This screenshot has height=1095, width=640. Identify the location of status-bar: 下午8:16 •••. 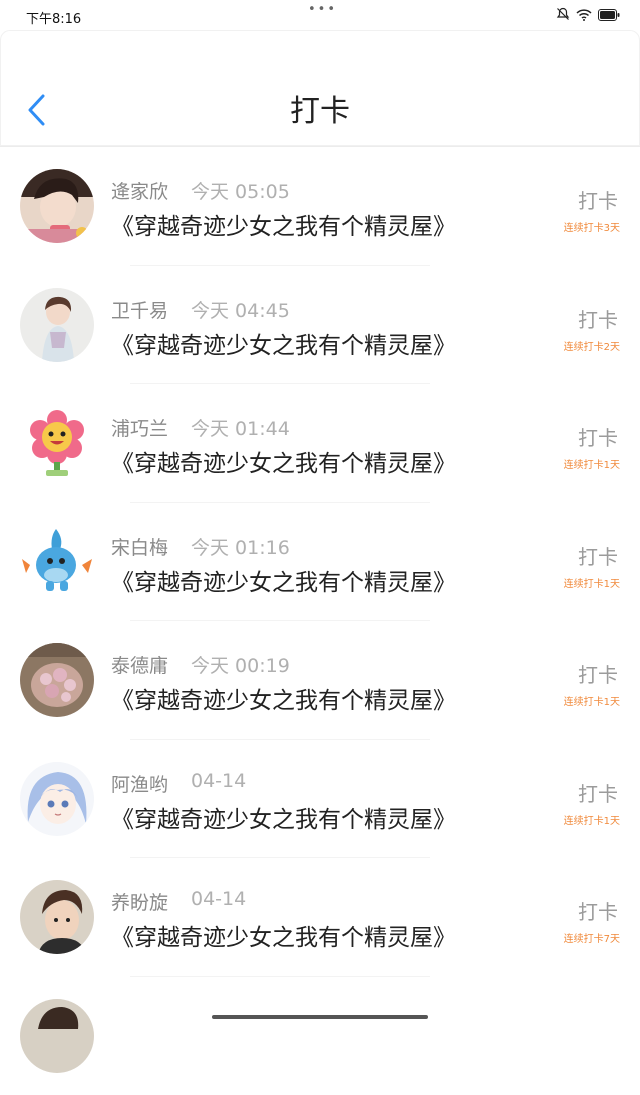
(320, 15).